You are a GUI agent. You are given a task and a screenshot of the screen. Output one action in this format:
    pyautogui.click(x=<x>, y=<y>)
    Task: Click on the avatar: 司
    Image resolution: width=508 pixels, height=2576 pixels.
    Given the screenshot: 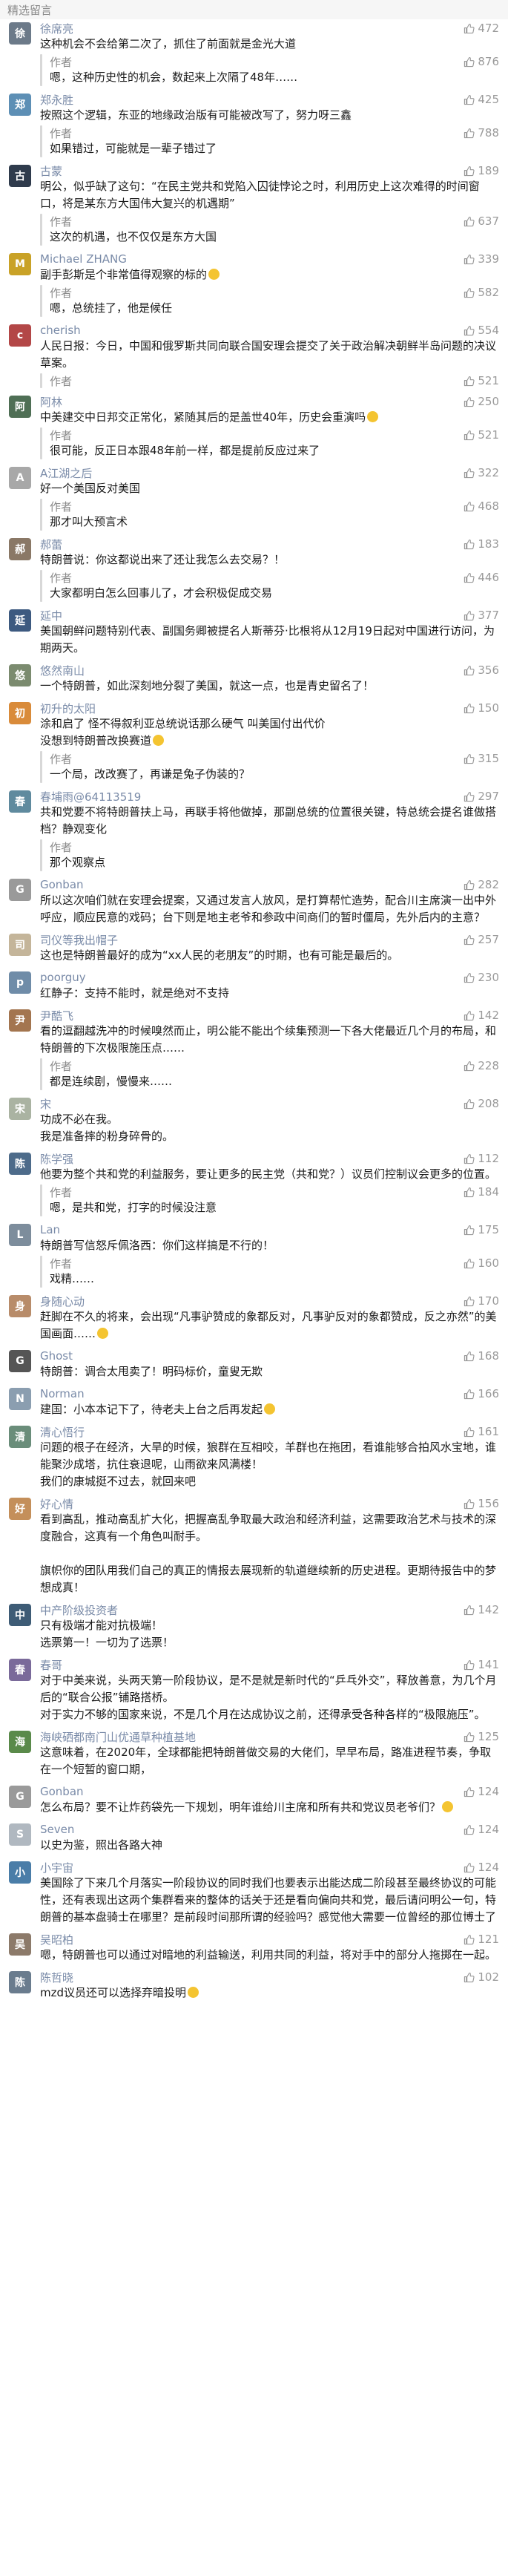 What is the action you would take?
    pyautogui.click(x=20, y=945)
    